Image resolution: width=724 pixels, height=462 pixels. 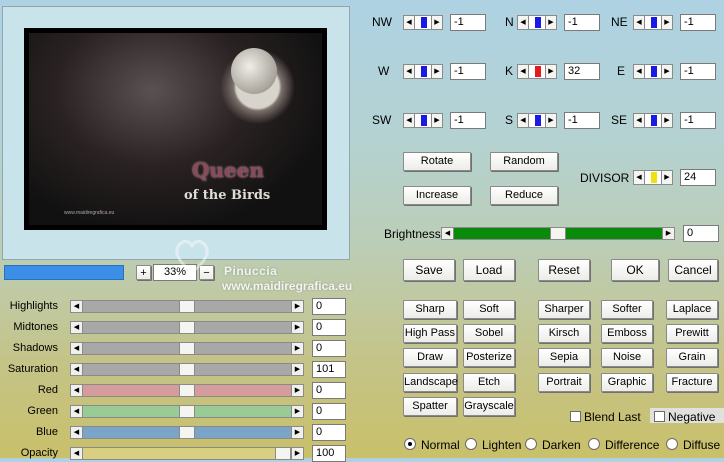 What do you see at coordinates (698, 177) in the screenshot?
I see `divisor-value: 24` at bounding box center [698, 177].